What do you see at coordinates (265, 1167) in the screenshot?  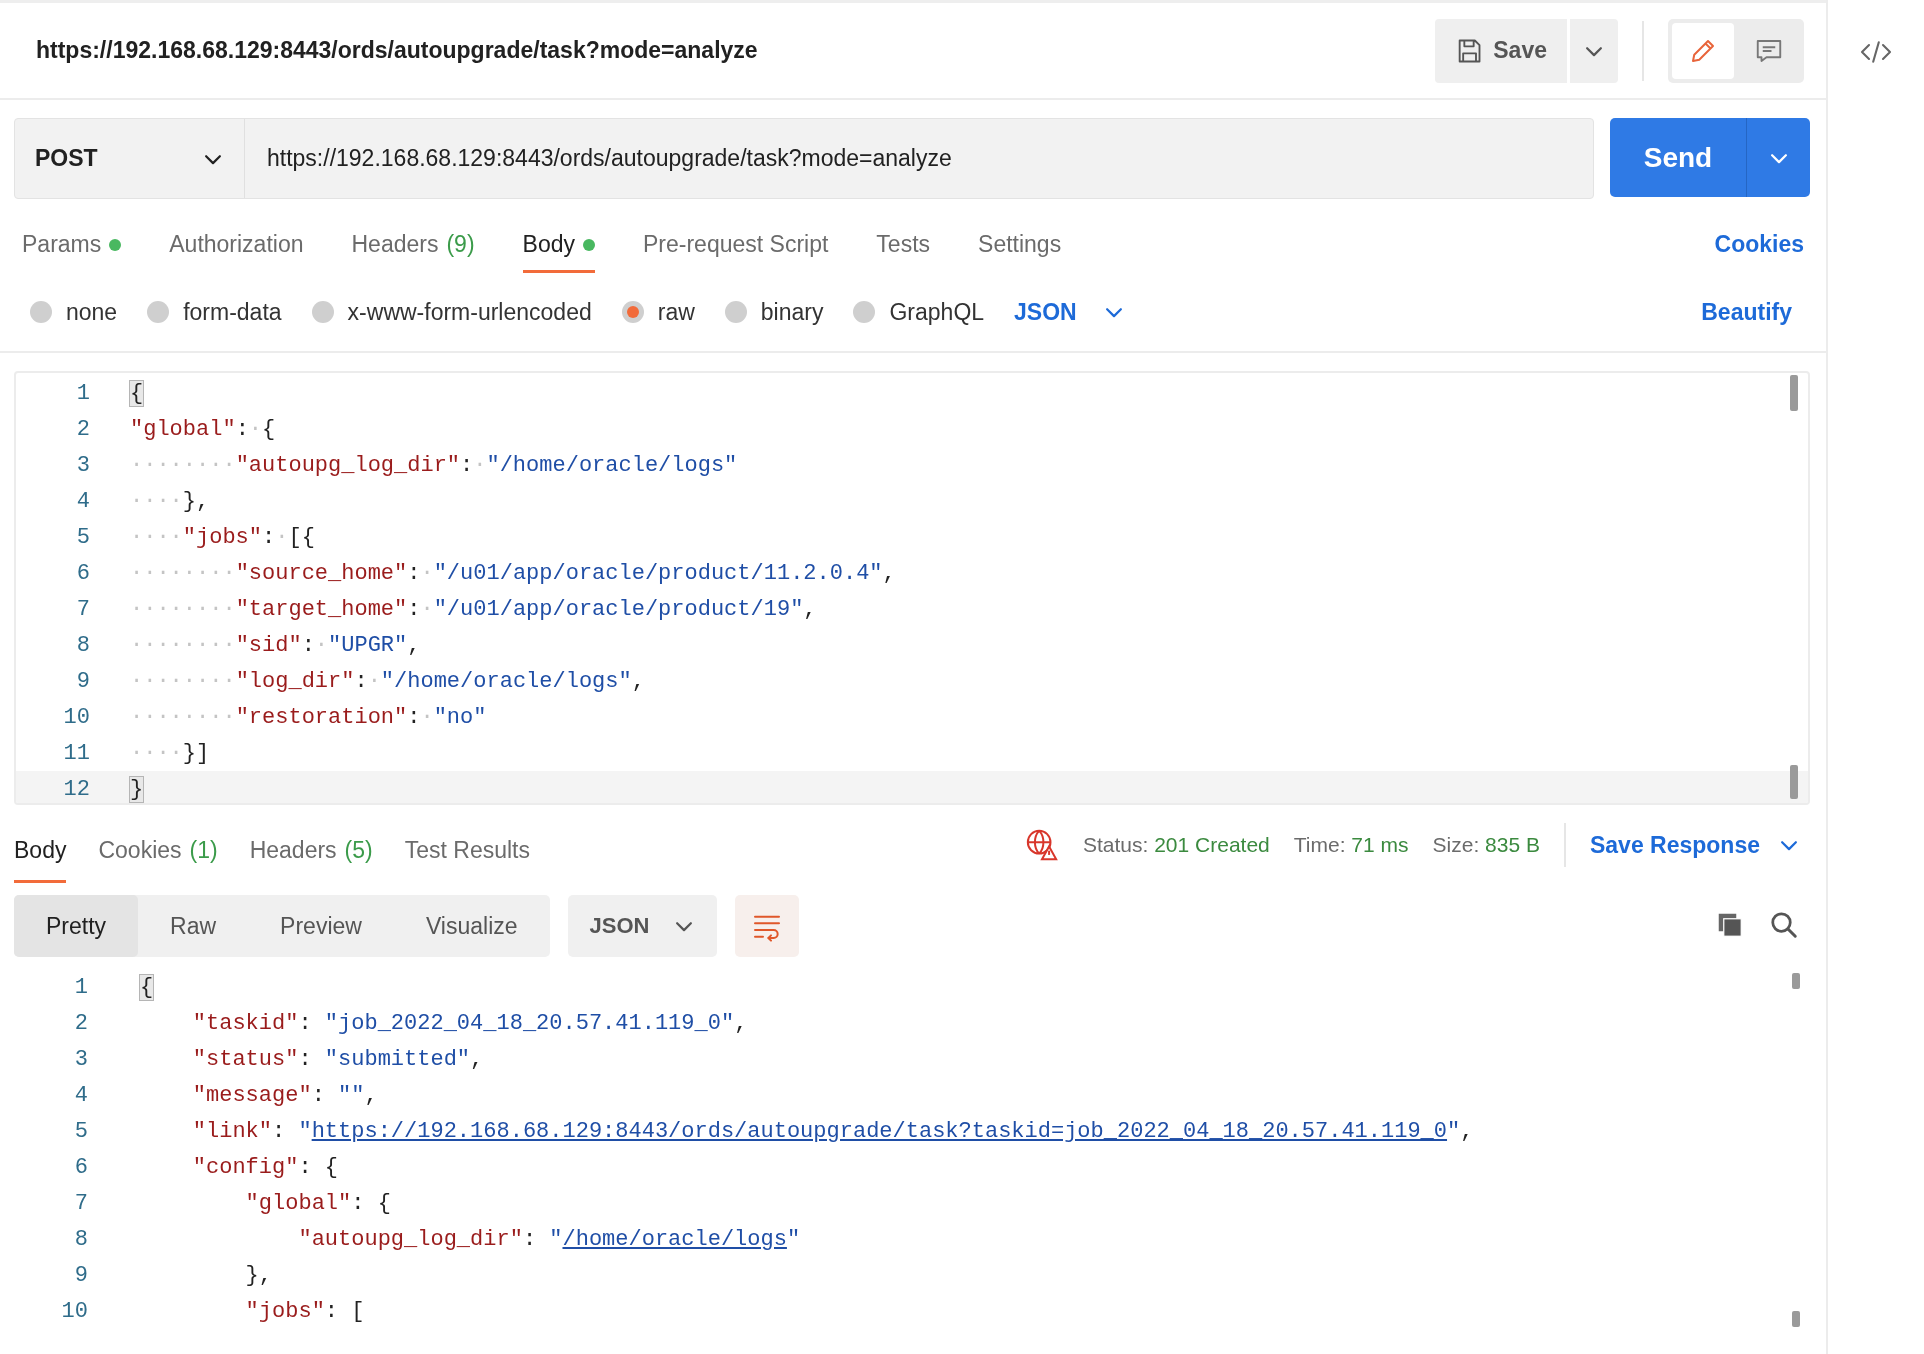 I see `code-line: "config": {` at bounding box center [265, 1167].